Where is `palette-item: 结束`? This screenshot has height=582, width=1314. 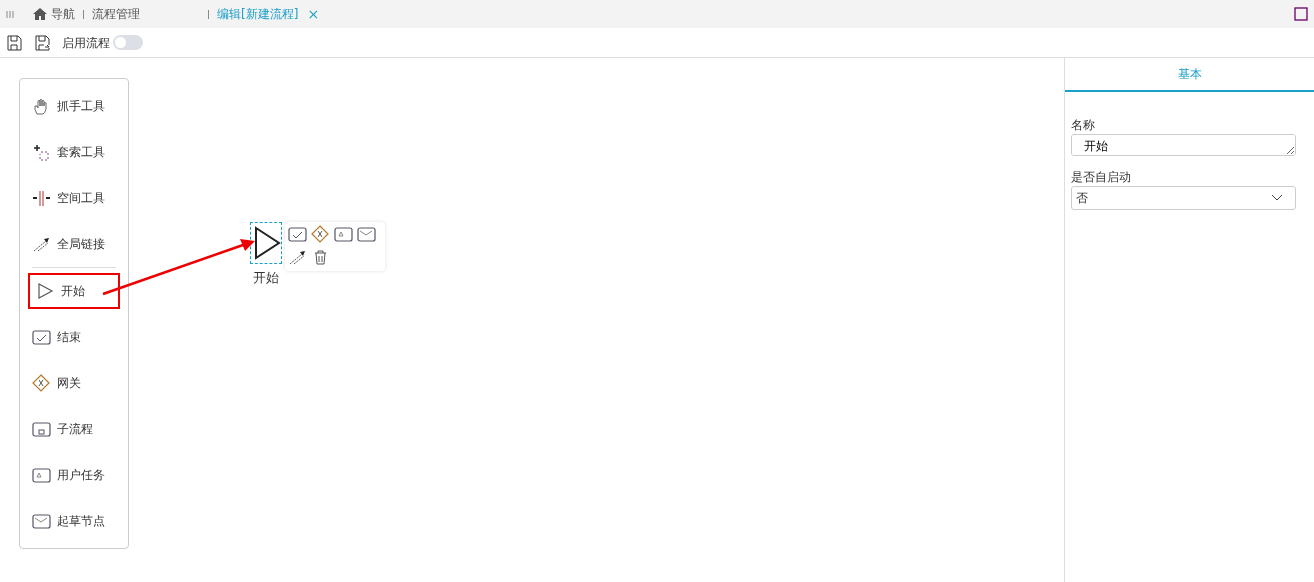
palette-item: 结束 is located at coordinates (74, 337).